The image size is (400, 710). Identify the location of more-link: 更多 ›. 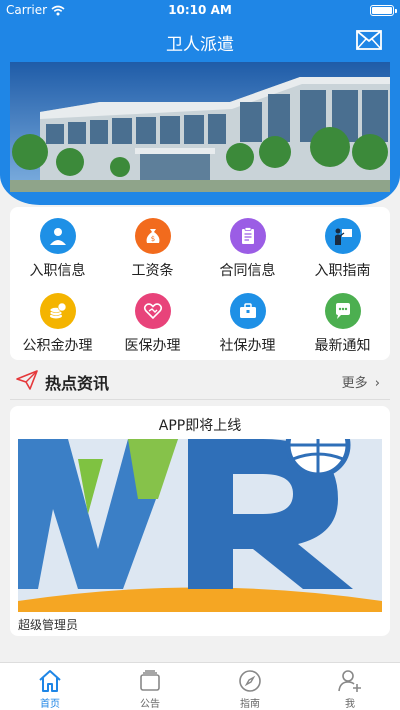
(361, 381).